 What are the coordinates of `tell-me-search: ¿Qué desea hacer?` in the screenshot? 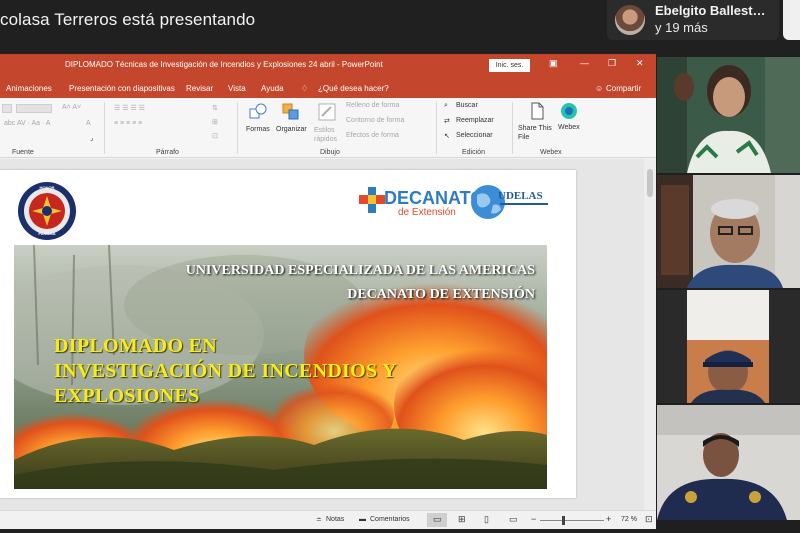 It's located at (353, 88).